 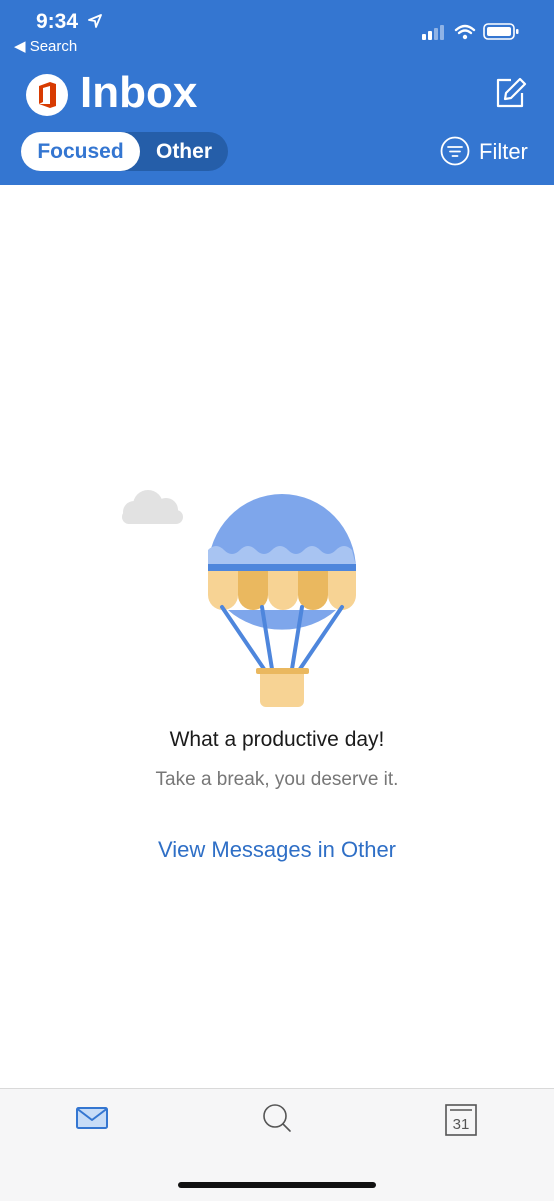 What do you see at coordinates (470, 31) in the screenshot?
I see `signal-wifi-battery-icon` at bounding box center [470, 31].